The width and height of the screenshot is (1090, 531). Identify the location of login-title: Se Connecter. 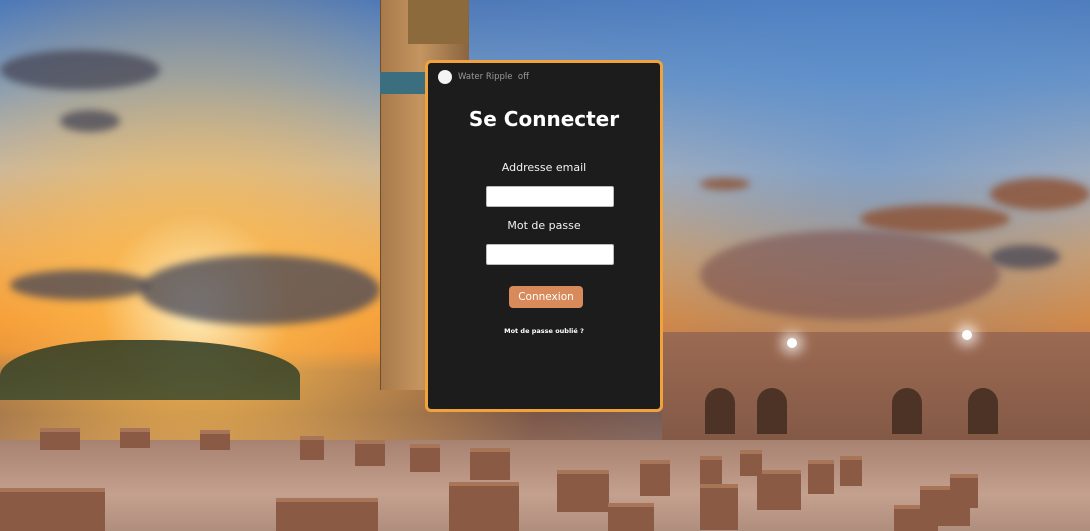
(544, 119).